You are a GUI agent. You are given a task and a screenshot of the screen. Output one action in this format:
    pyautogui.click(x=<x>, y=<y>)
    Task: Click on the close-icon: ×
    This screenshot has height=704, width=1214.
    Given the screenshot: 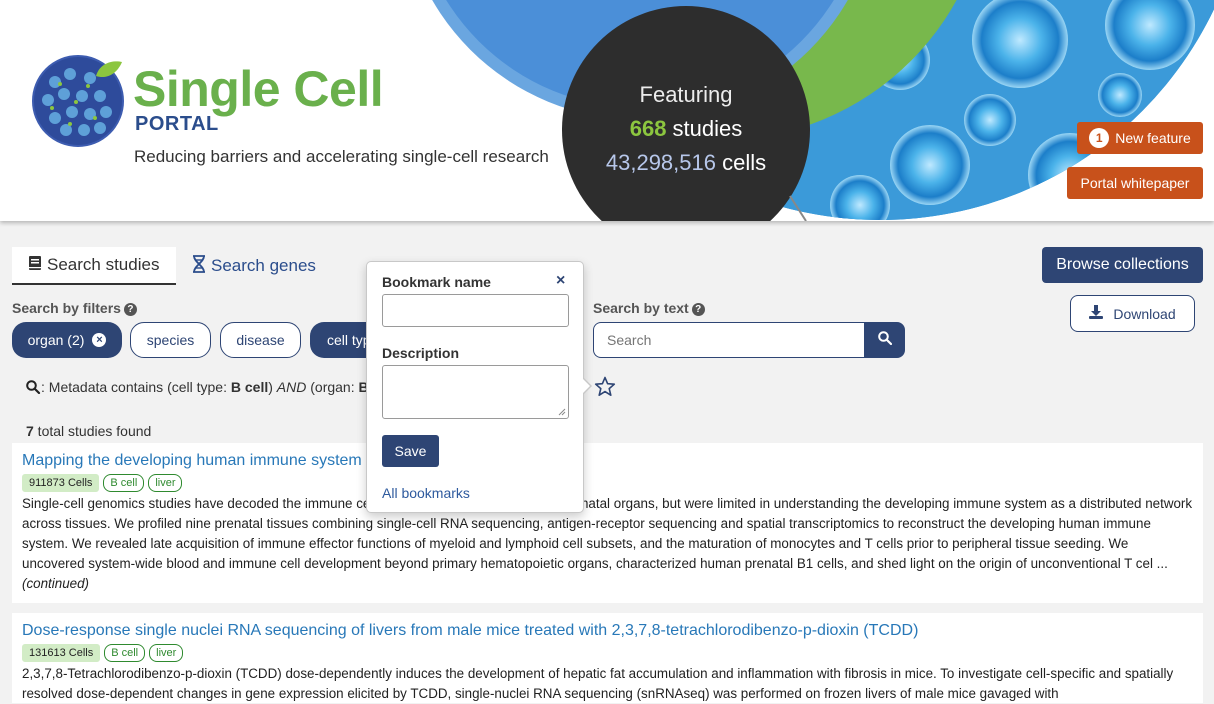 What is the action you would take?
    pyautogui.click(x=560, y=281)
    